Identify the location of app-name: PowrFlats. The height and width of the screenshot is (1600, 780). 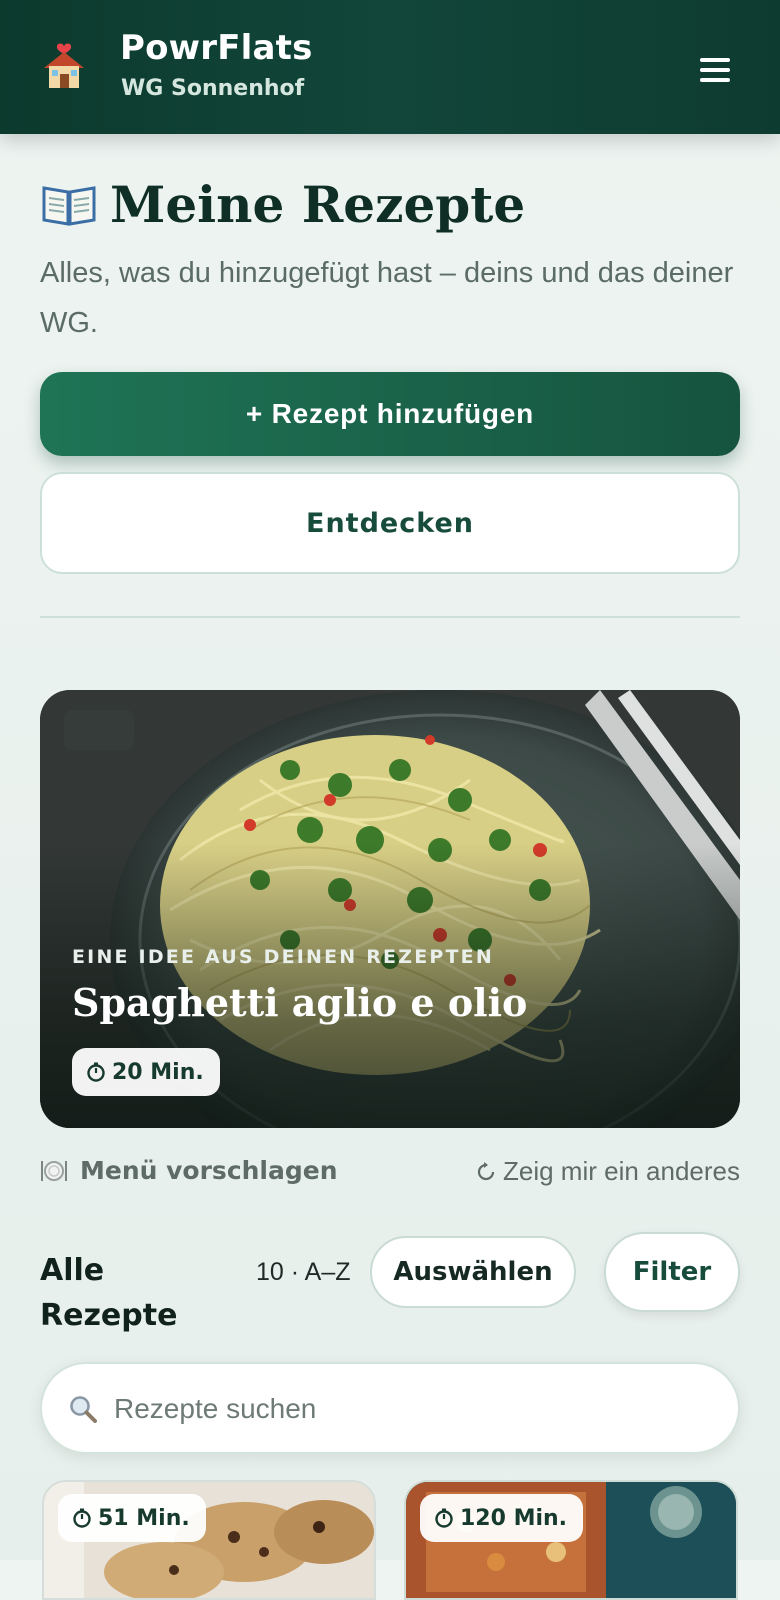
(216, 48).